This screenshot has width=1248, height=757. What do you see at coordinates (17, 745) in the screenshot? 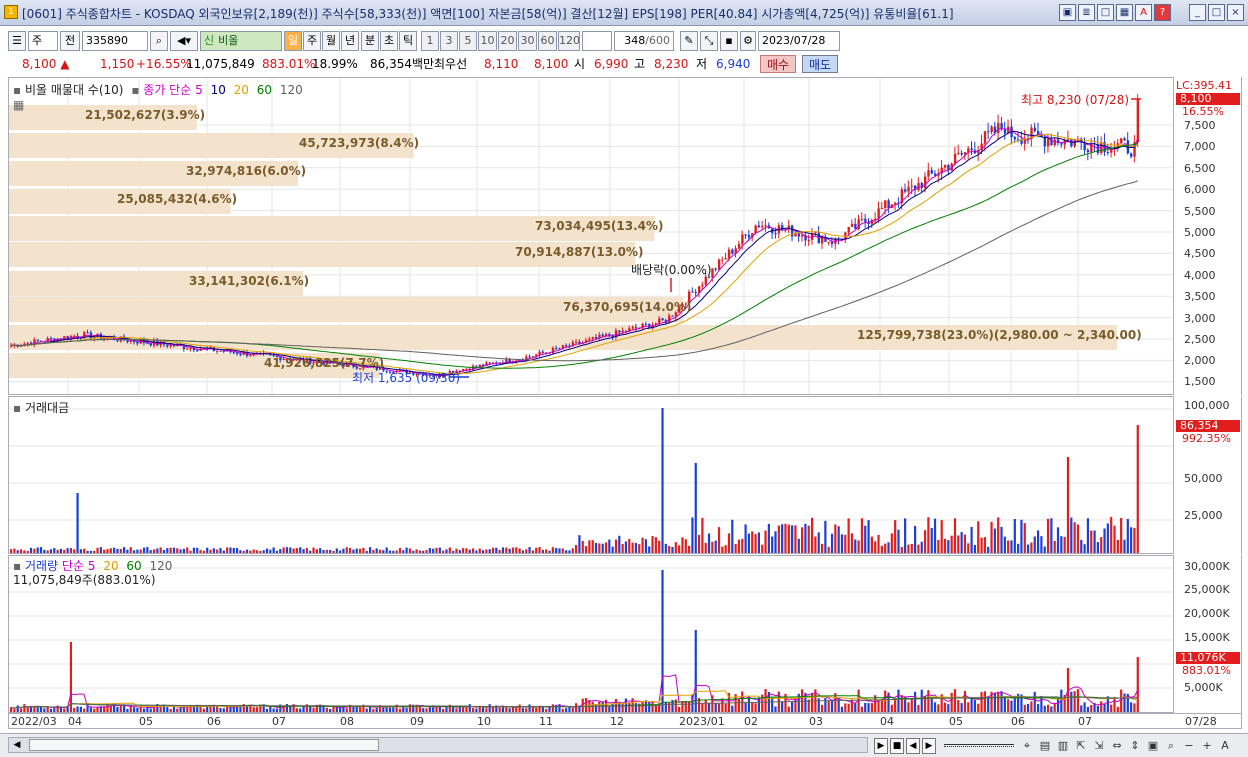
I see `scroll-left-icon: ◀` at bounding box center [17, 745].